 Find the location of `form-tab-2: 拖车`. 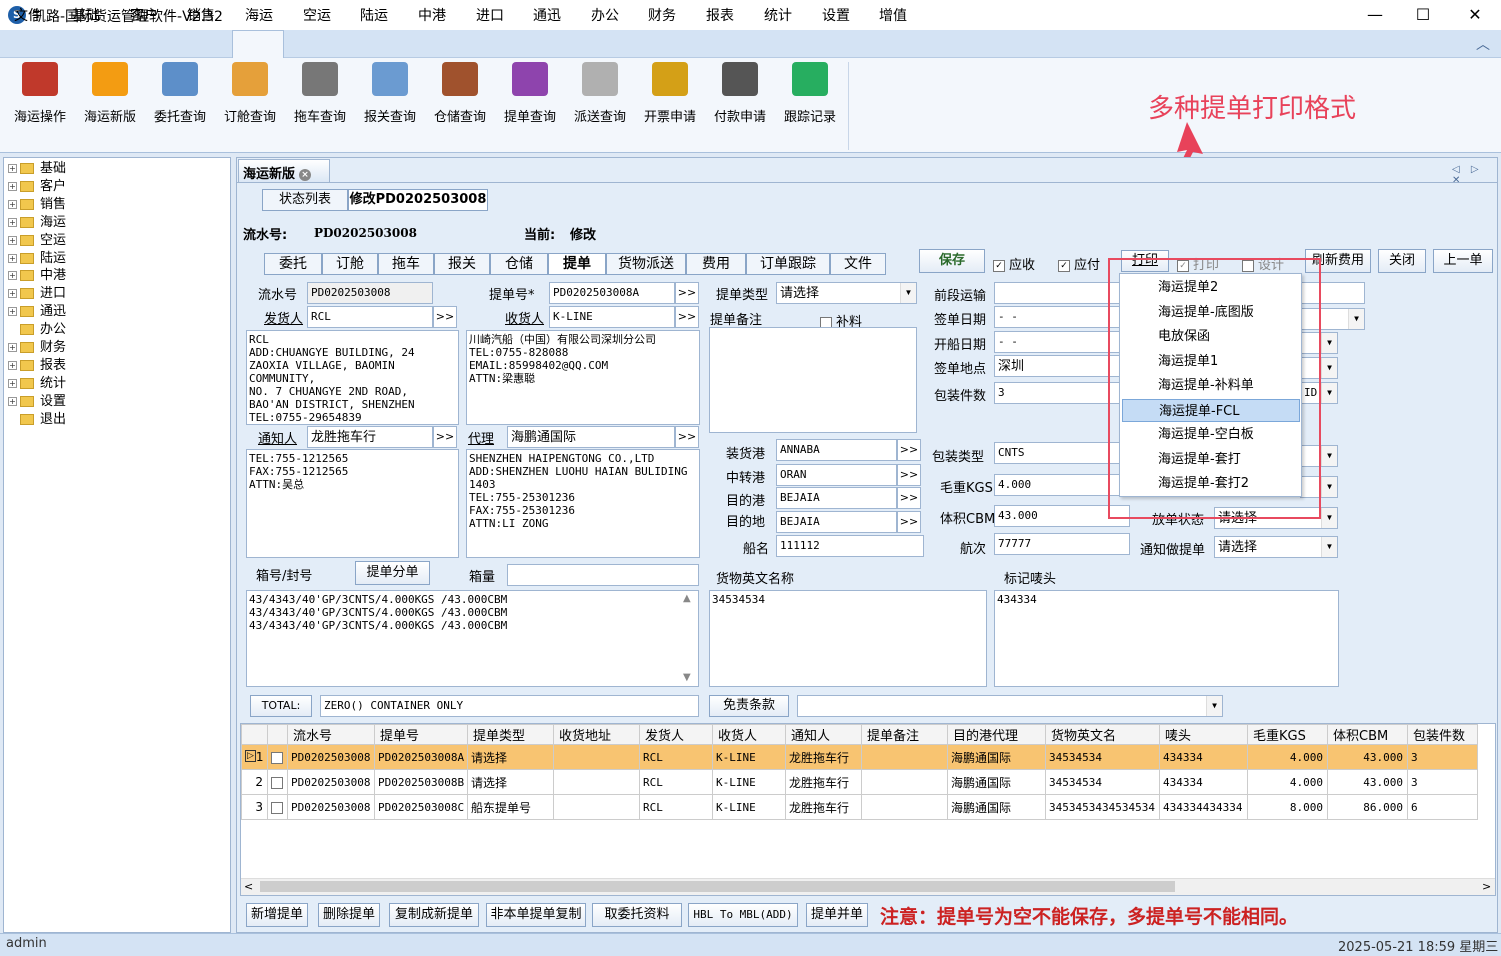

form-tab-2: 拖车 is located at coordinates (406, 264).